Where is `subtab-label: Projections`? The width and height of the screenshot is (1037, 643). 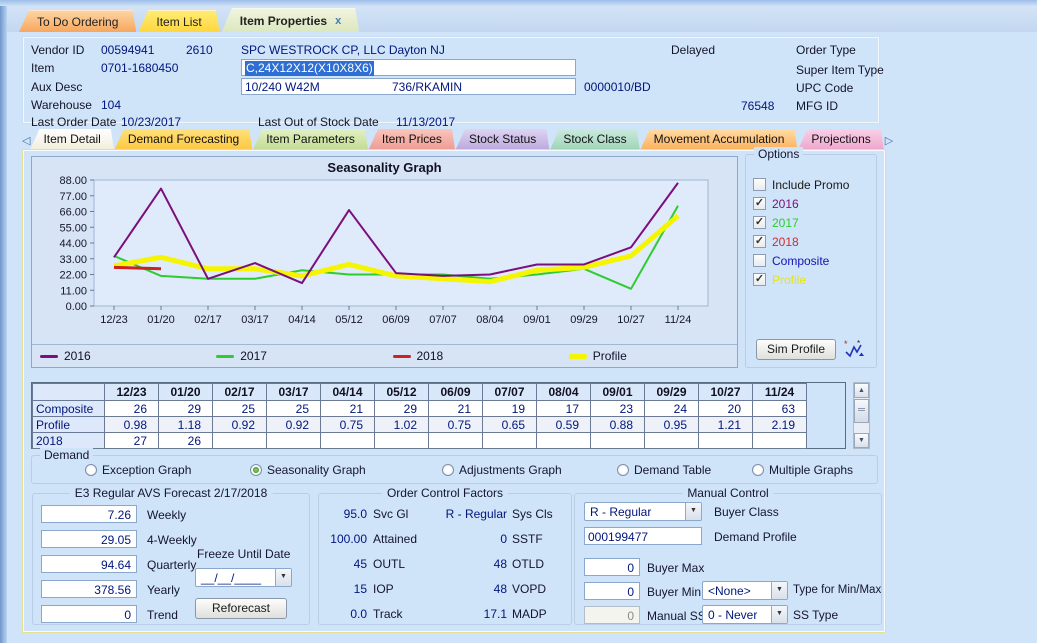
subtab-label: Projections is located at coordinates (841, 139).